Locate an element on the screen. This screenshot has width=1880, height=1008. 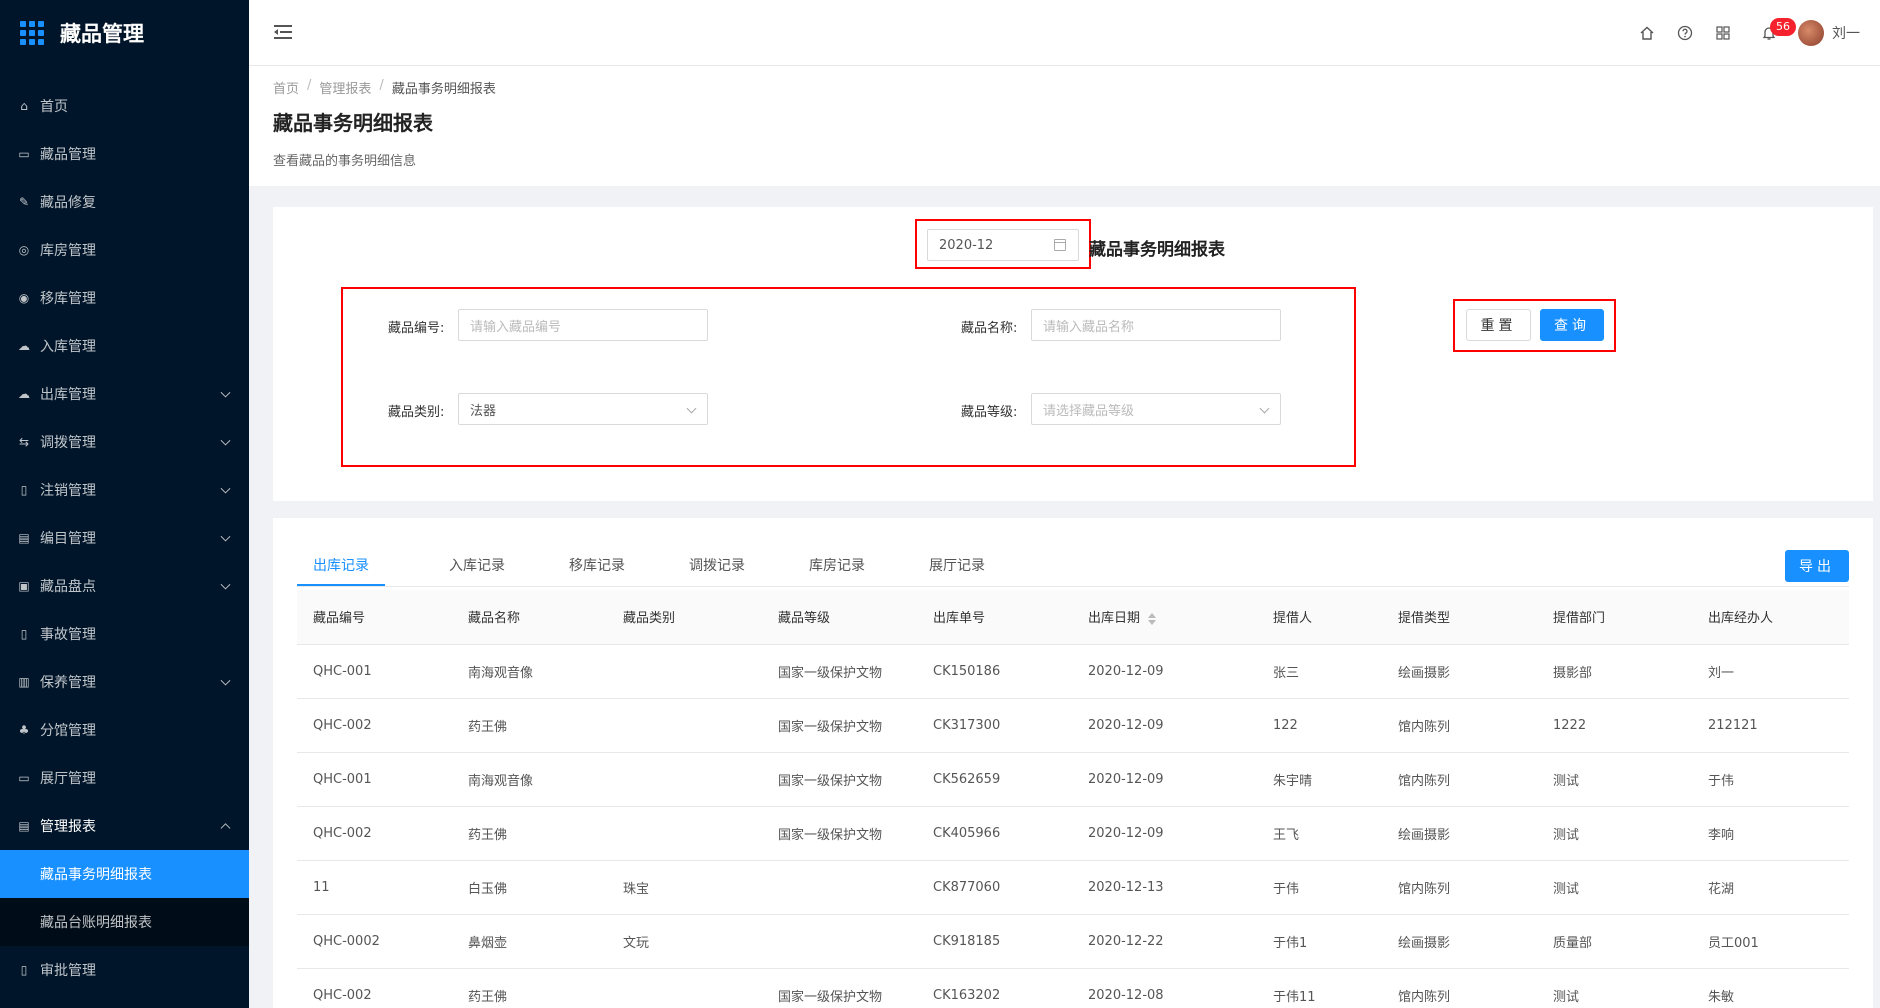
sort-icon is located at coordinates (1152, 618).